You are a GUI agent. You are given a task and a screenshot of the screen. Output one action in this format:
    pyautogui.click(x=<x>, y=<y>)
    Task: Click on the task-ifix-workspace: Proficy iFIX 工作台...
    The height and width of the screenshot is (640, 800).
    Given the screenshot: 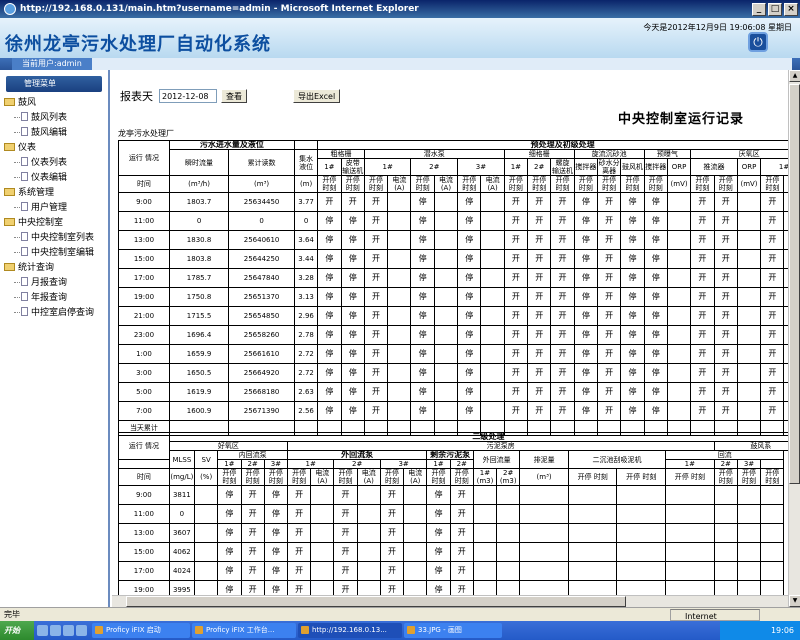 What is the action you would take?
    pyautogui.click(x=244, y=630)
    